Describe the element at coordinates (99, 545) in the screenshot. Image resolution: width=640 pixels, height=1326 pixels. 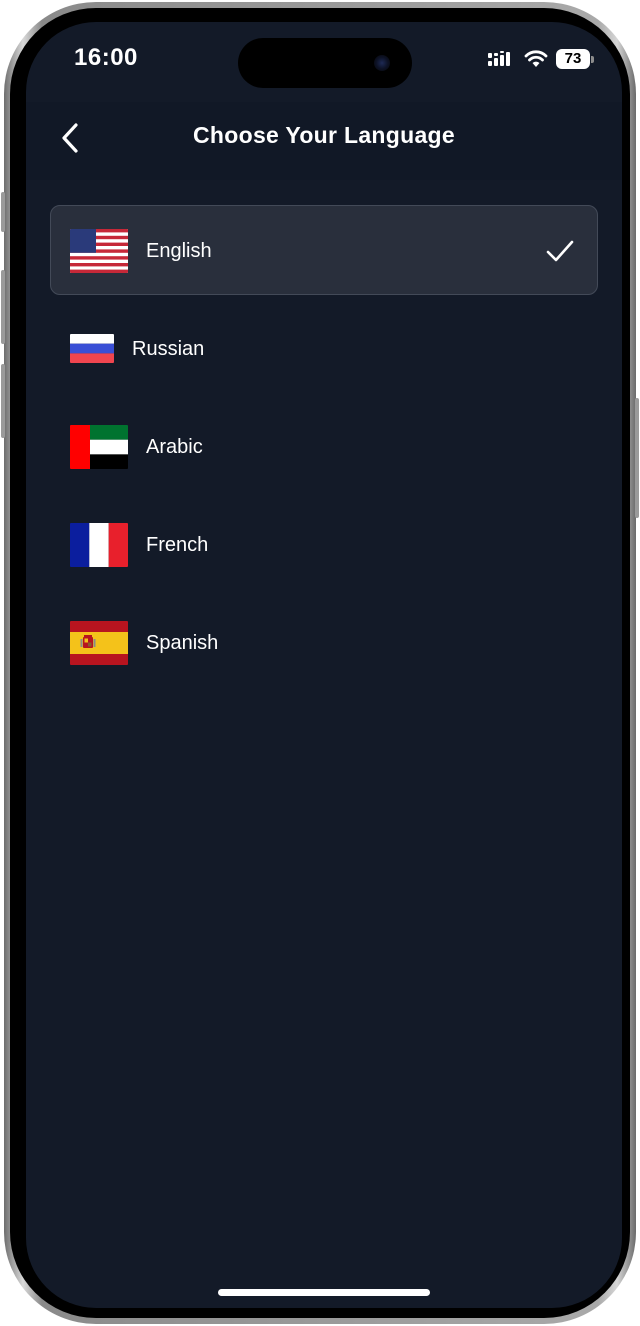
I see `france-flag-icon` at that location.